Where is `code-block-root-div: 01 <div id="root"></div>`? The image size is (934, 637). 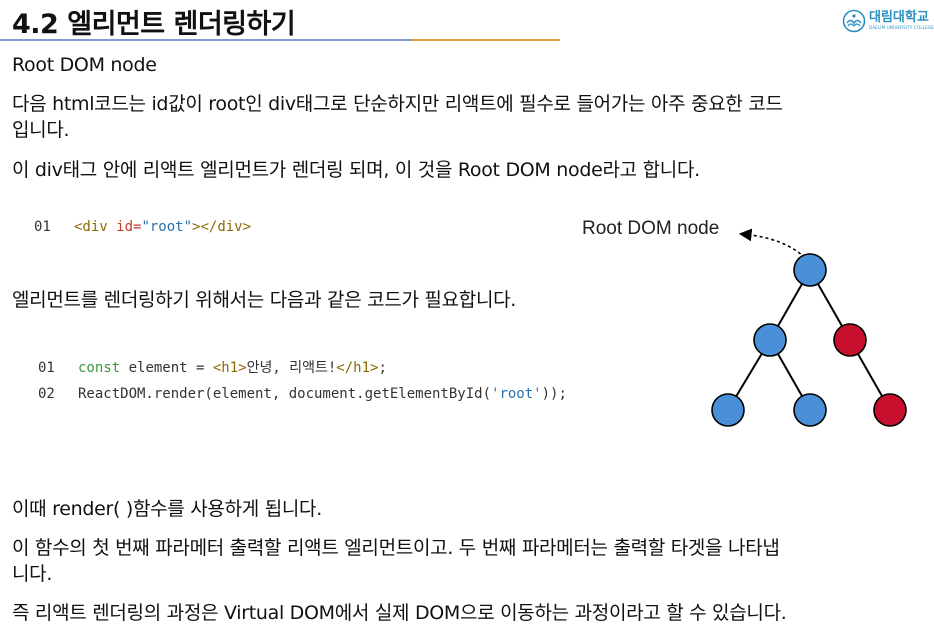 code-block-root-div: 01 <div id="root"></div> is located at coordinates (142, 227).